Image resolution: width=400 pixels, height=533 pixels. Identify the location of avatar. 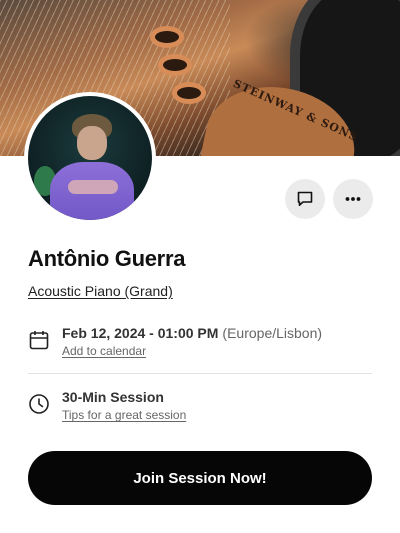
(90, 158).